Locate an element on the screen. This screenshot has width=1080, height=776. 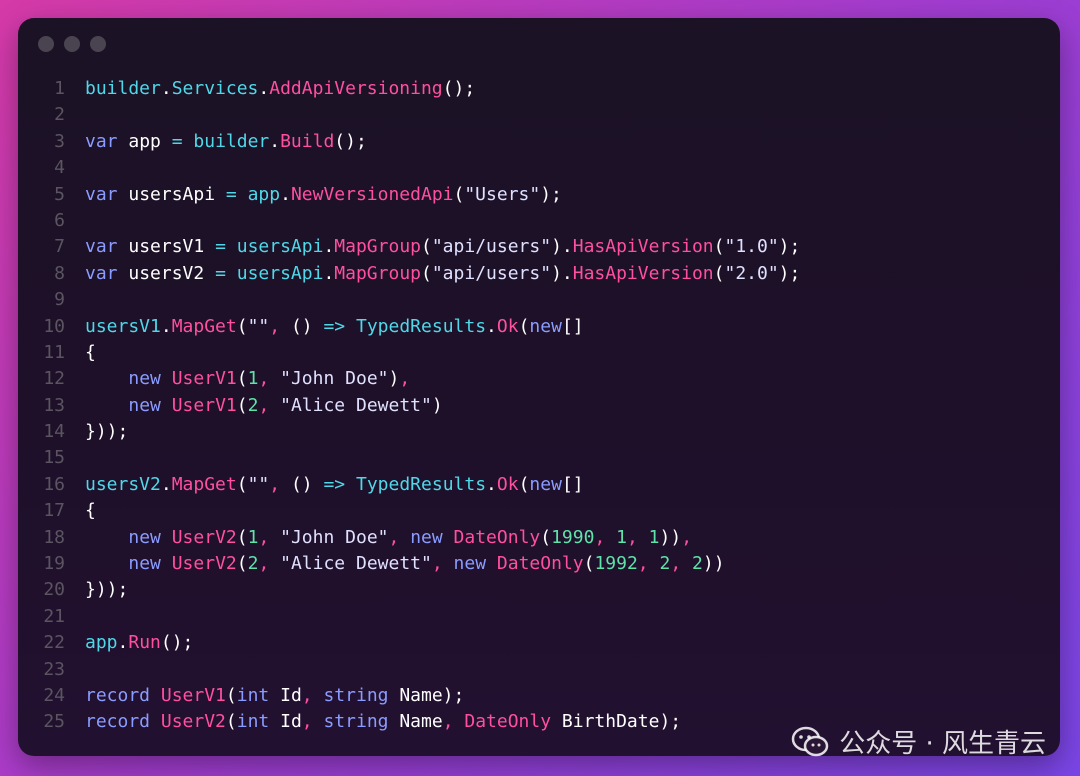
code-token: "" is located at coordinates (258, 326).